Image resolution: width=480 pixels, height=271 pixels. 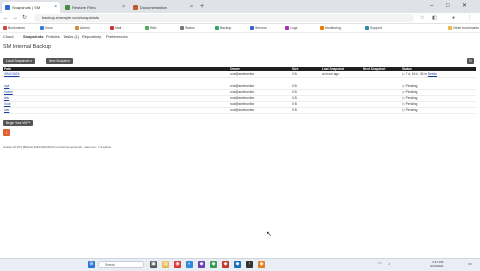 I want to click on column-header-path: Path, so click(x=7, y=69).